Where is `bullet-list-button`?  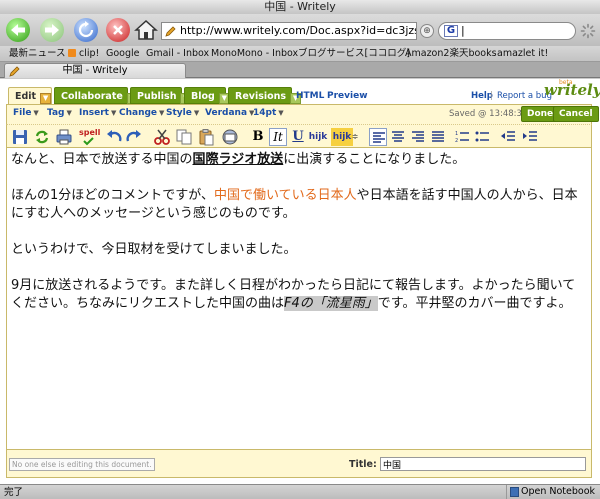
bullet-list-button is located at coordinates (482, 137).